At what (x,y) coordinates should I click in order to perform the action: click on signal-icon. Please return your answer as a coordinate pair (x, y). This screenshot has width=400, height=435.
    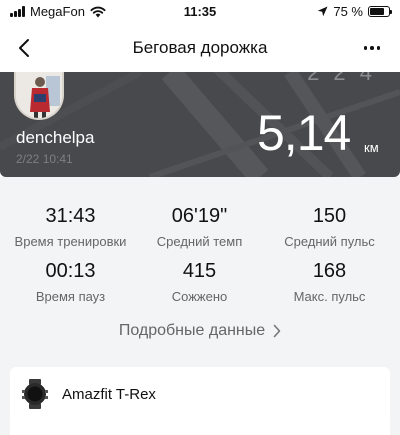
    Looking at the image, I should click on (17, 11).